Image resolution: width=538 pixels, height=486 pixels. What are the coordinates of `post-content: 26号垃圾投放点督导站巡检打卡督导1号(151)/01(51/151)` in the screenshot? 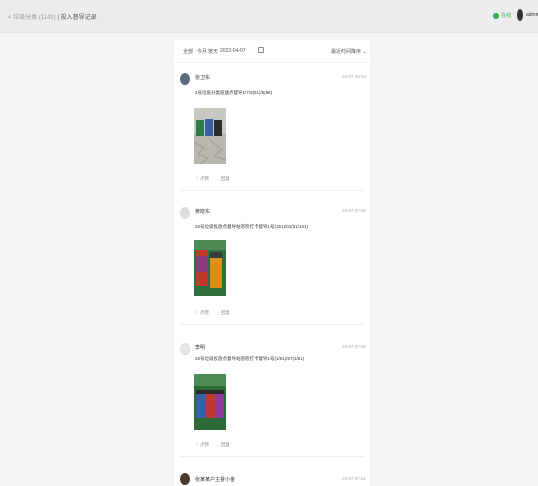 It's located at (252, 226).